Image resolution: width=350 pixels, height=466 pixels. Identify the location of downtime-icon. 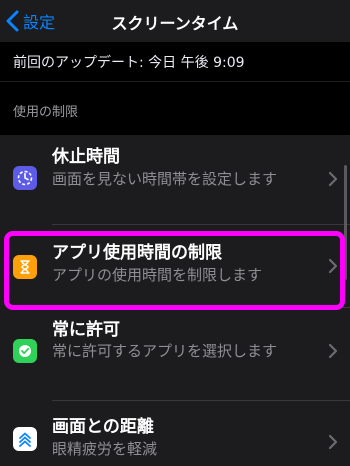
(25, 178).